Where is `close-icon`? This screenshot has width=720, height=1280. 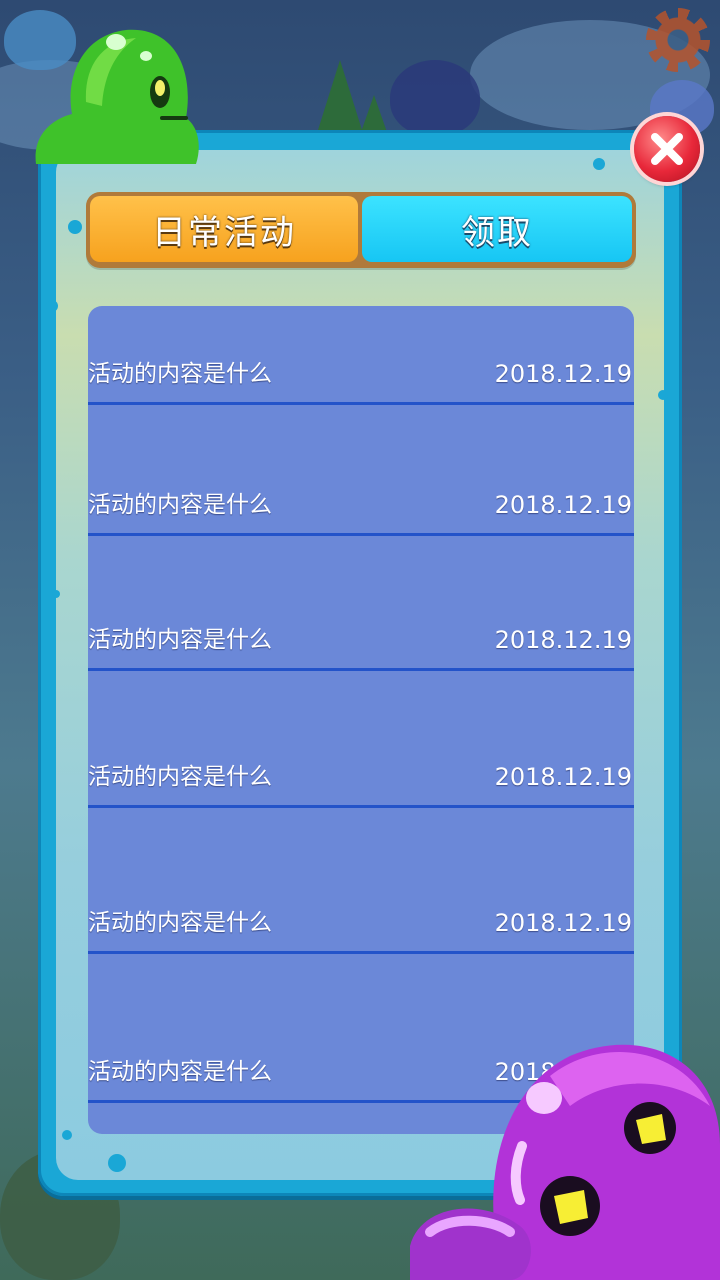
close-icon is located at coordinates (667, 149).